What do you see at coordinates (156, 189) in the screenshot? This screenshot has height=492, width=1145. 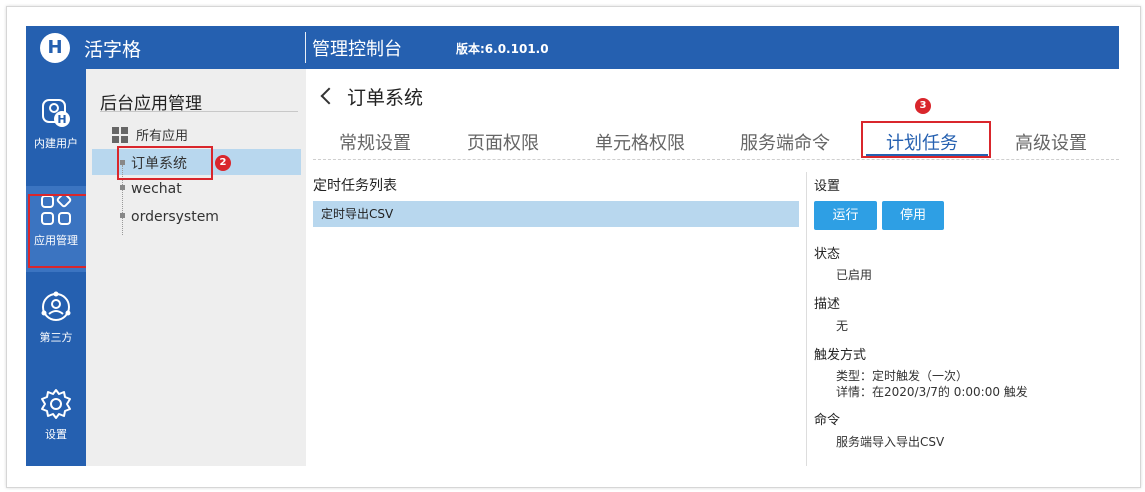 I see `tree-item-label: wechat` at bounding box center [156, 189].